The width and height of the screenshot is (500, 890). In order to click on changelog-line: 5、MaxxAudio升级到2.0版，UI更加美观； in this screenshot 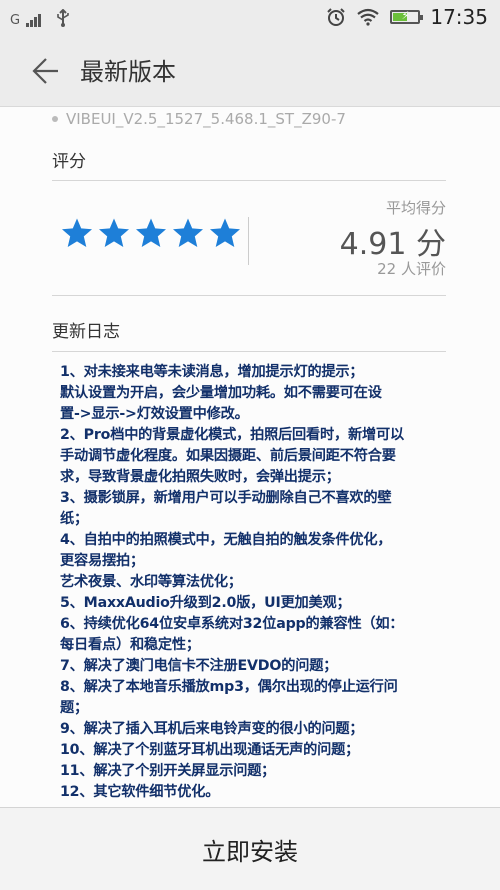, I will do `click(205, 603)`.